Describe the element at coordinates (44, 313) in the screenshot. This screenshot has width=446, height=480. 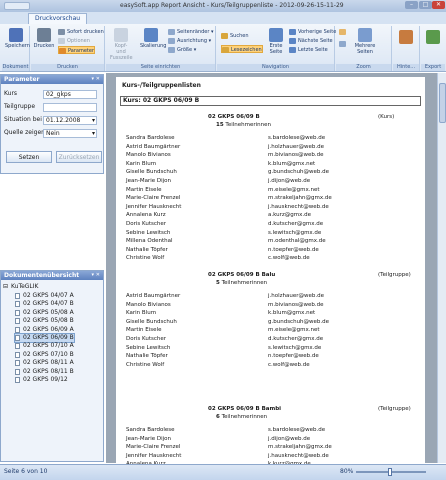
I see `tree-item: 02 GKPS 05/08 A` at that location.